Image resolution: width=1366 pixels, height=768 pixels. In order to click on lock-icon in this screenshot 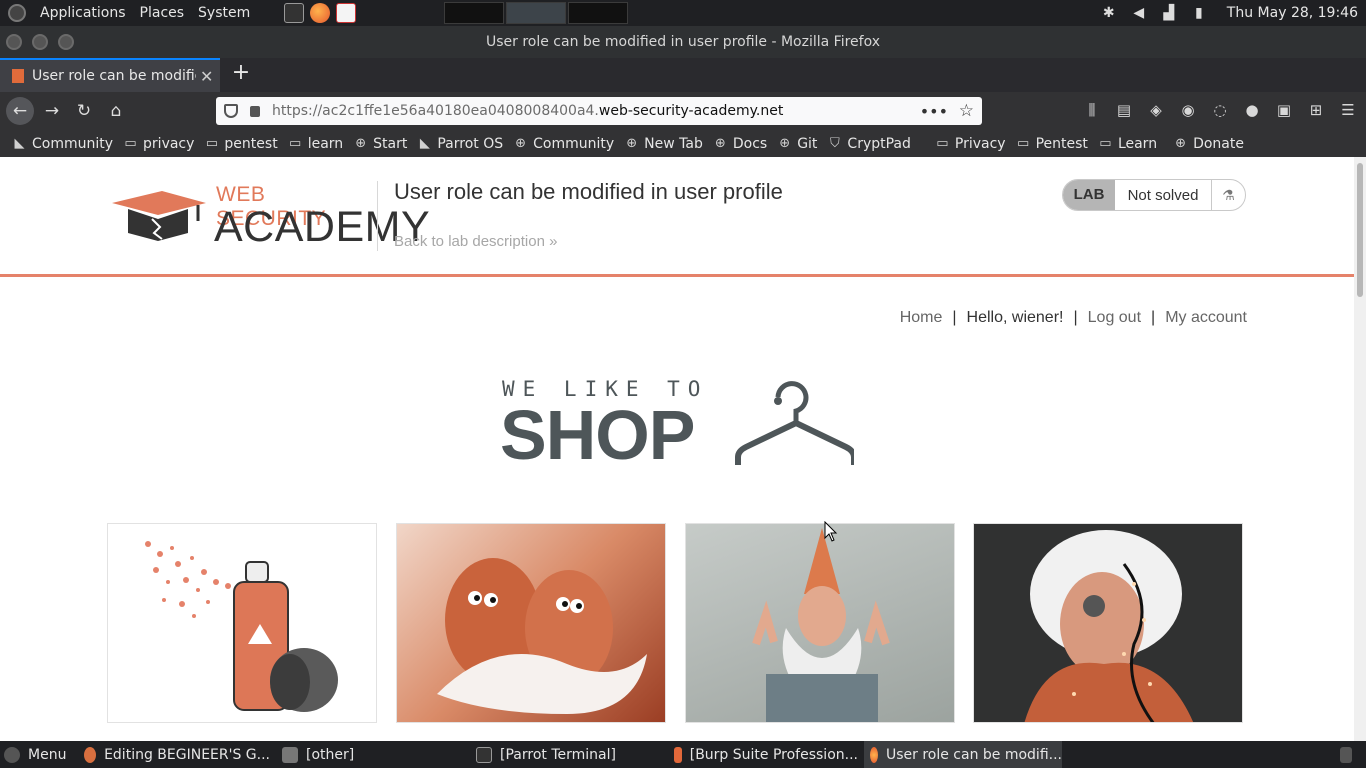, I will do `click(255, 111)`.